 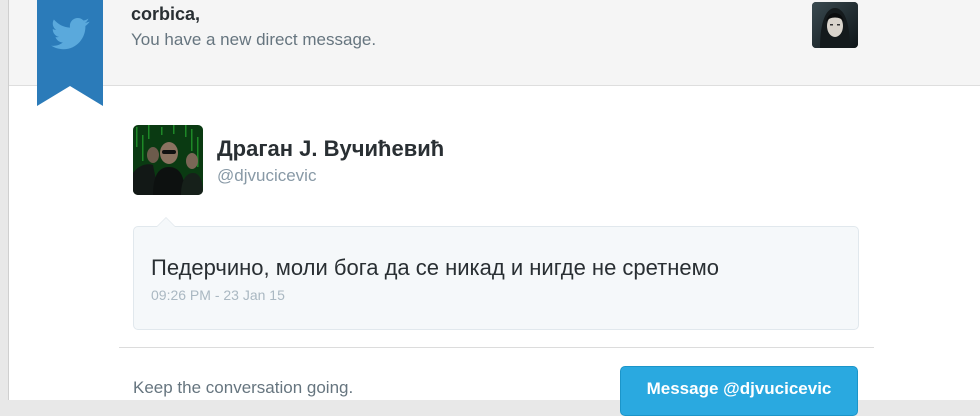 What do you see at coordinates (739, 391) in the screenshot?
I see `message-button: Message @djvucicevic` at bounding box center [739, 391].